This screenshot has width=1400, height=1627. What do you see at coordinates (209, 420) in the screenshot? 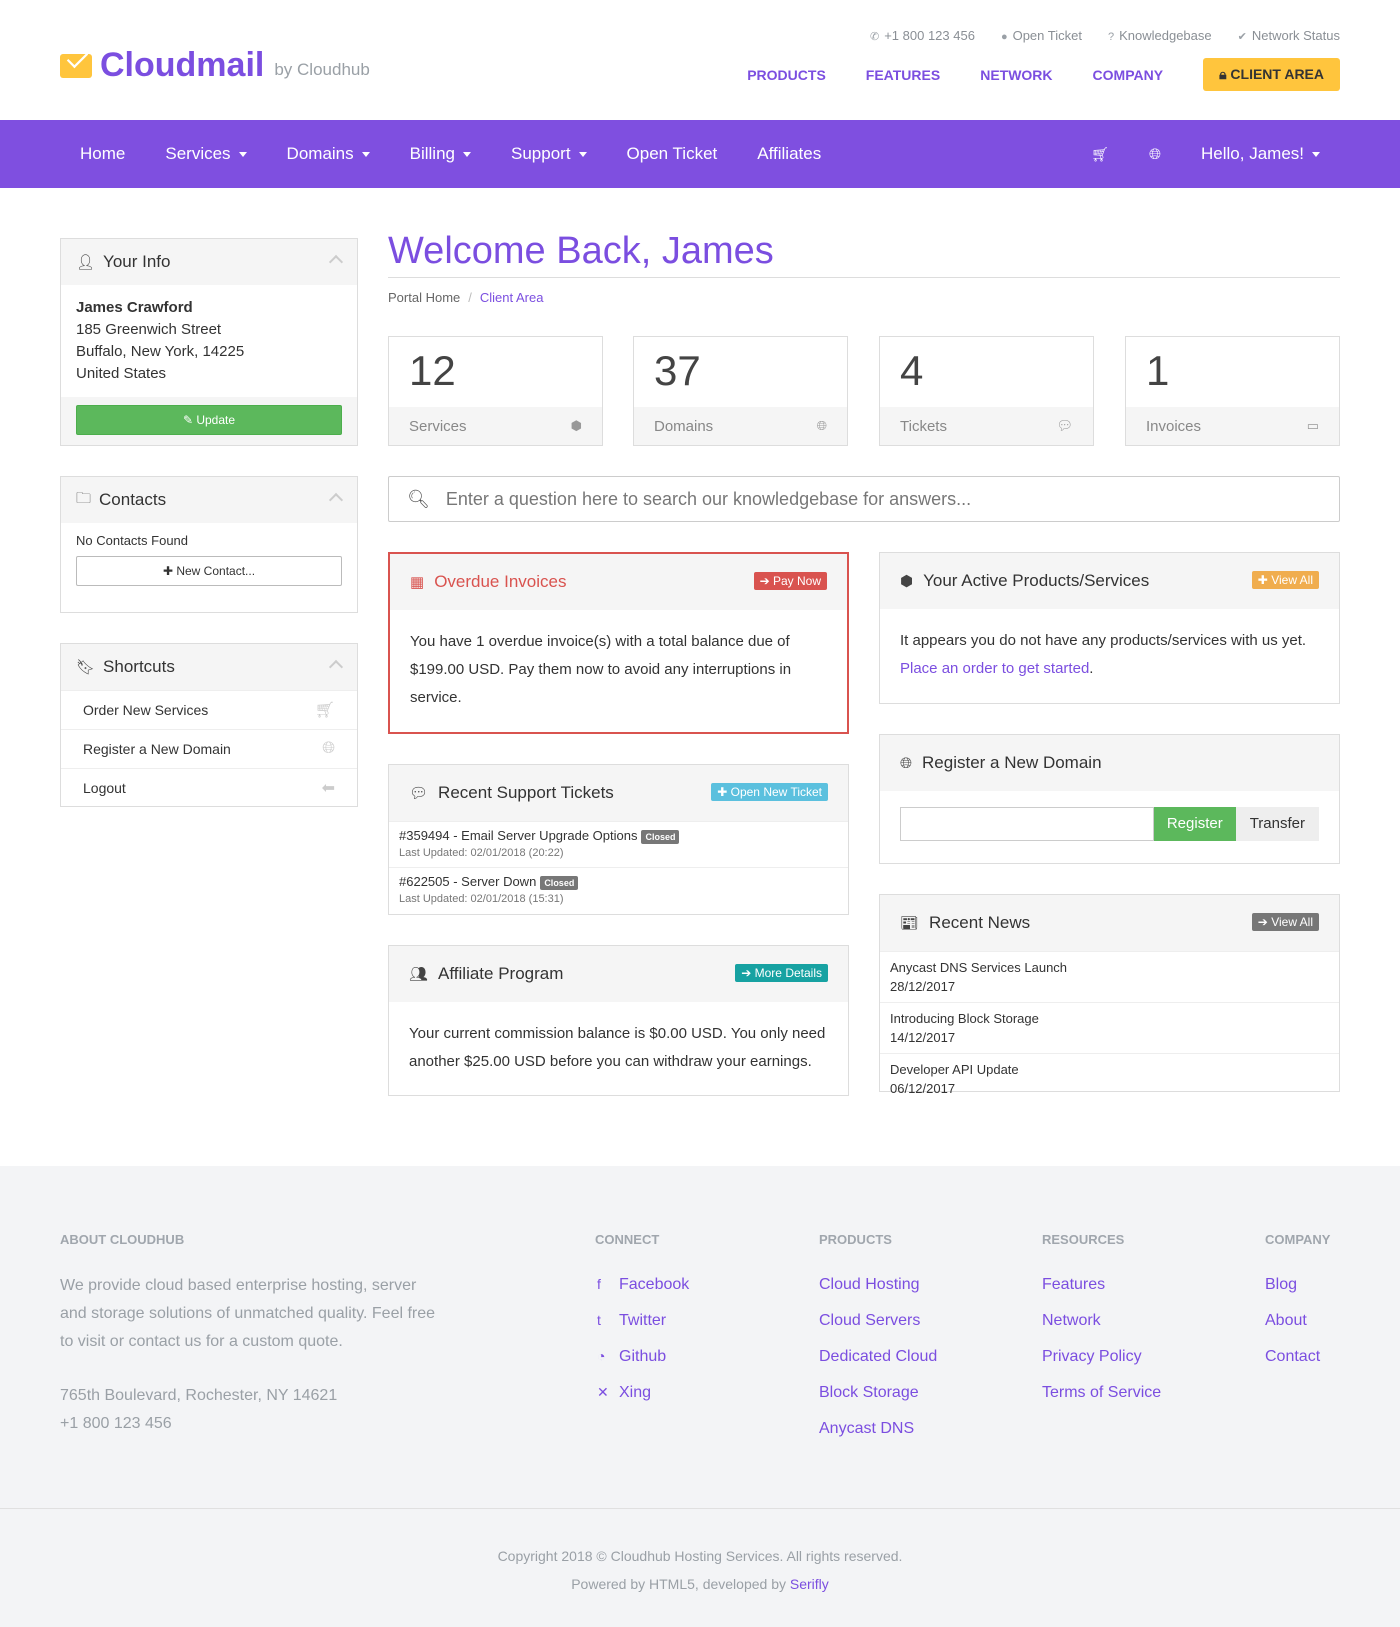
I see `update-button: ✎ Update` at bounding box center [209, 420].